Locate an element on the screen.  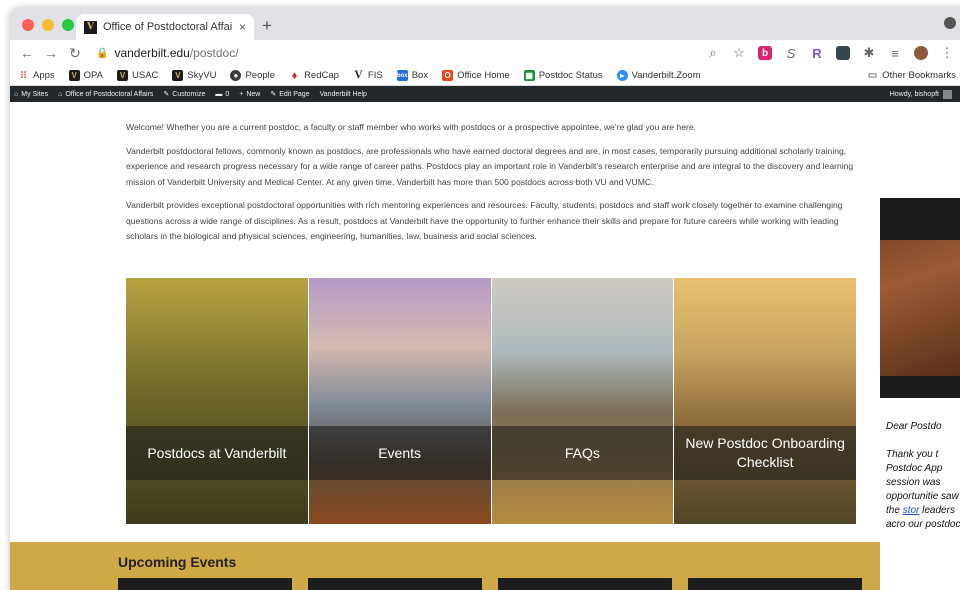
bookmark-label: OPA is located at coordinates (93, 75).